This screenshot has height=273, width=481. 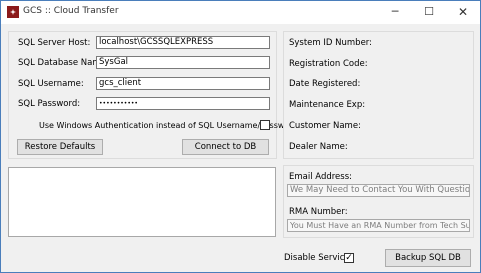 What do you see at coordinates (183, 103) in the screenshot?
I see `sql-password-input: •••••••••••` at bounding box center [183, 103].